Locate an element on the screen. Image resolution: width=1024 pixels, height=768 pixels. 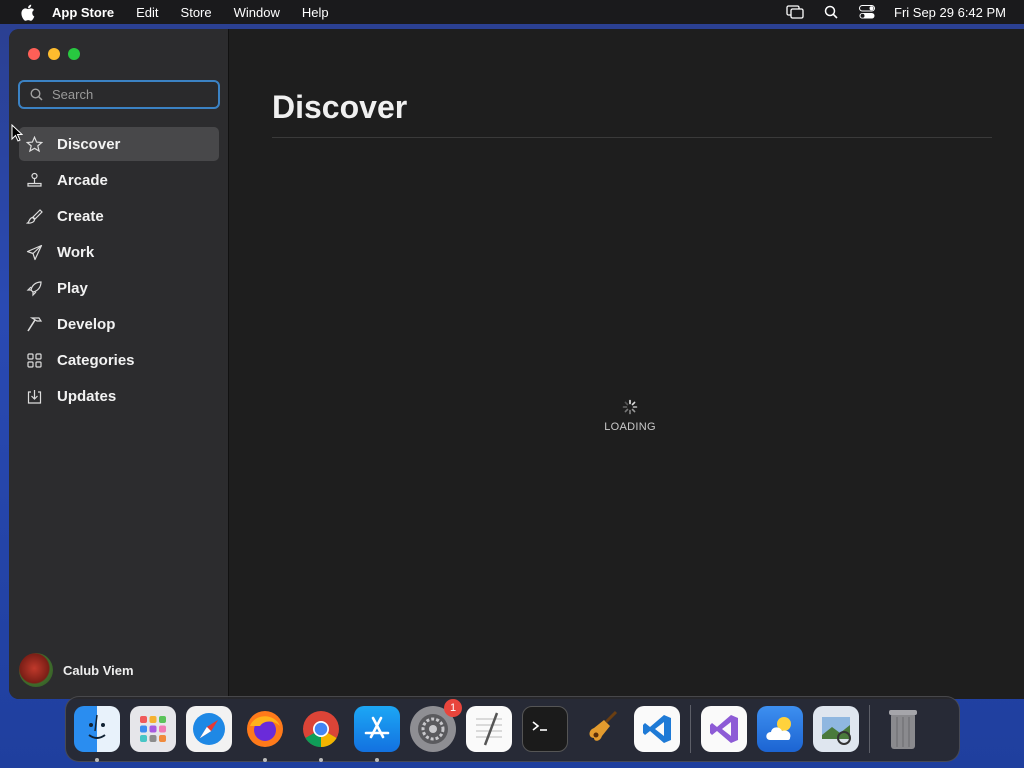
sidebar-item-label: Discover is located at coordinates (89, 144).